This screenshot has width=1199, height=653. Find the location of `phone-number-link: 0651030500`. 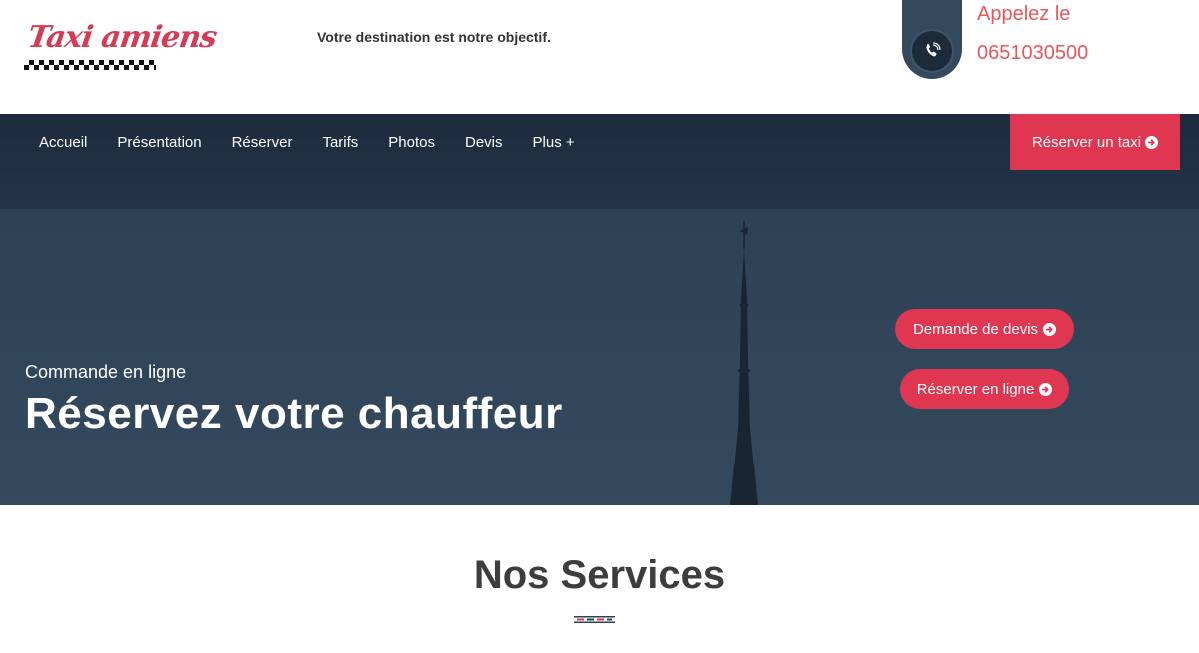

phone-number-link: 0651030500 is located at coordinates (1032, 53).